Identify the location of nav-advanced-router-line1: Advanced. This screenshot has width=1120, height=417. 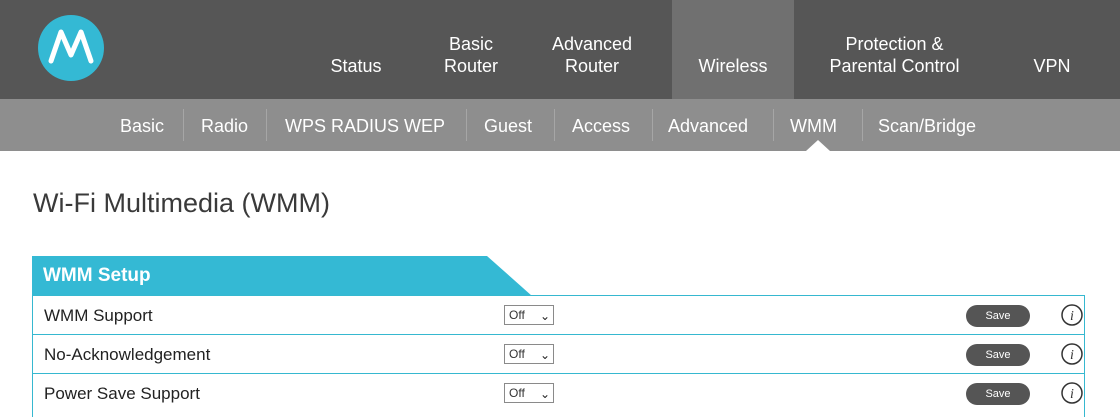
(592, 44).